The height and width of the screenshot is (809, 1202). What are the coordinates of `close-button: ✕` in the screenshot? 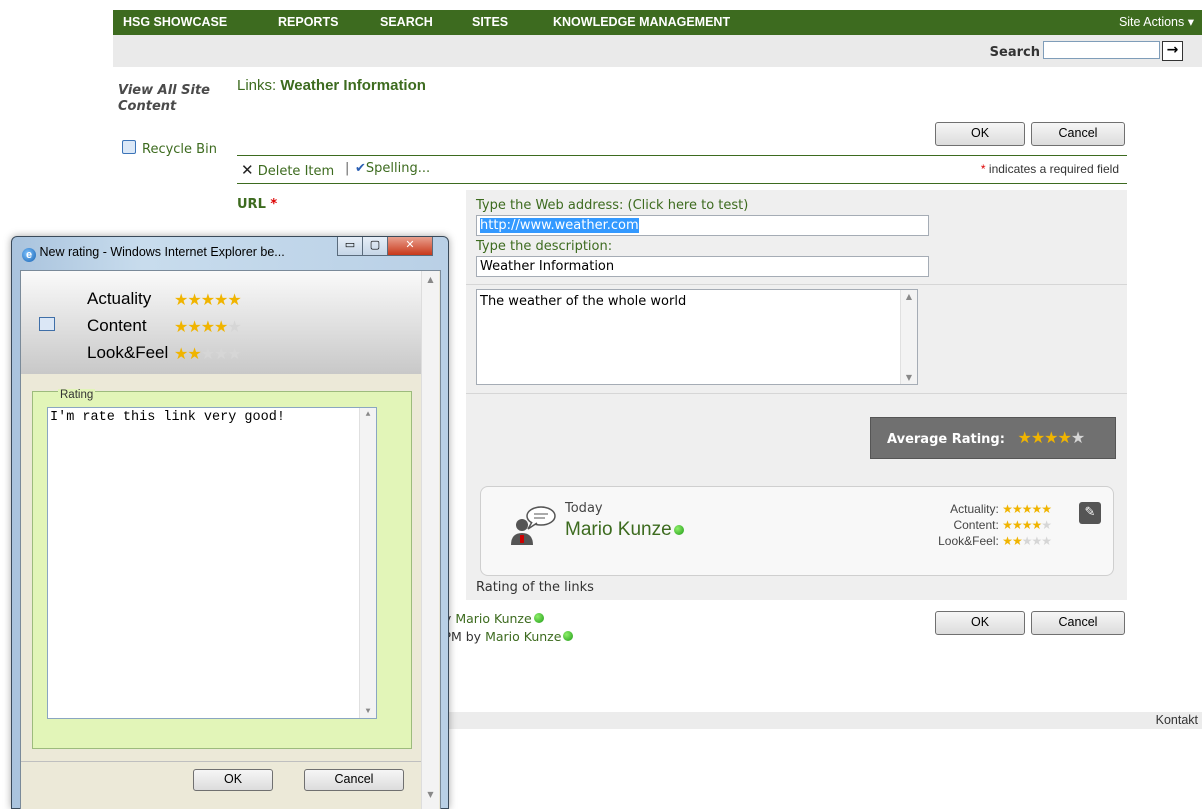 It's located at (410, 246).